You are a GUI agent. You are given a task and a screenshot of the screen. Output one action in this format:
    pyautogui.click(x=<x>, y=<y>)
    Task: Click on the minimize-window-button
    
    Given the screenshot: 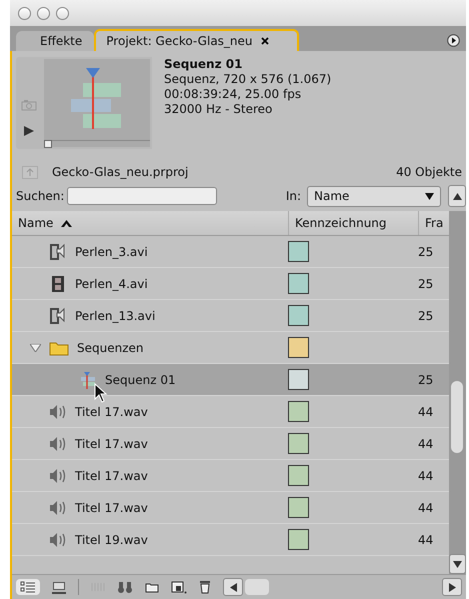 What is the action you would take?
    pyautogui.click(x=43, y=13)
    